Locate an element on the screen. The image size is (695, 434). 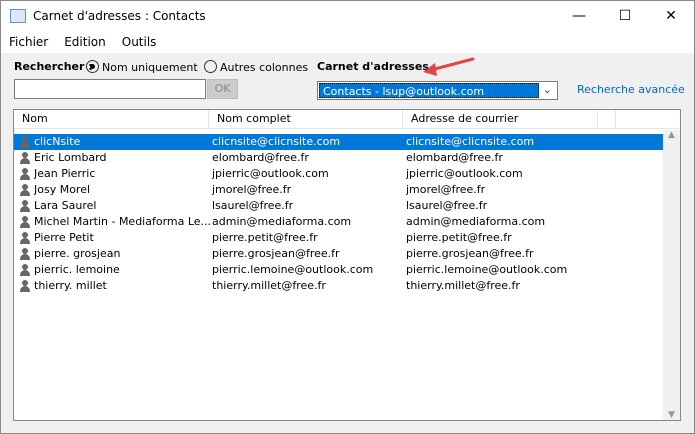
cell-nom: thierry. millet is located at coordinates (70, 285).